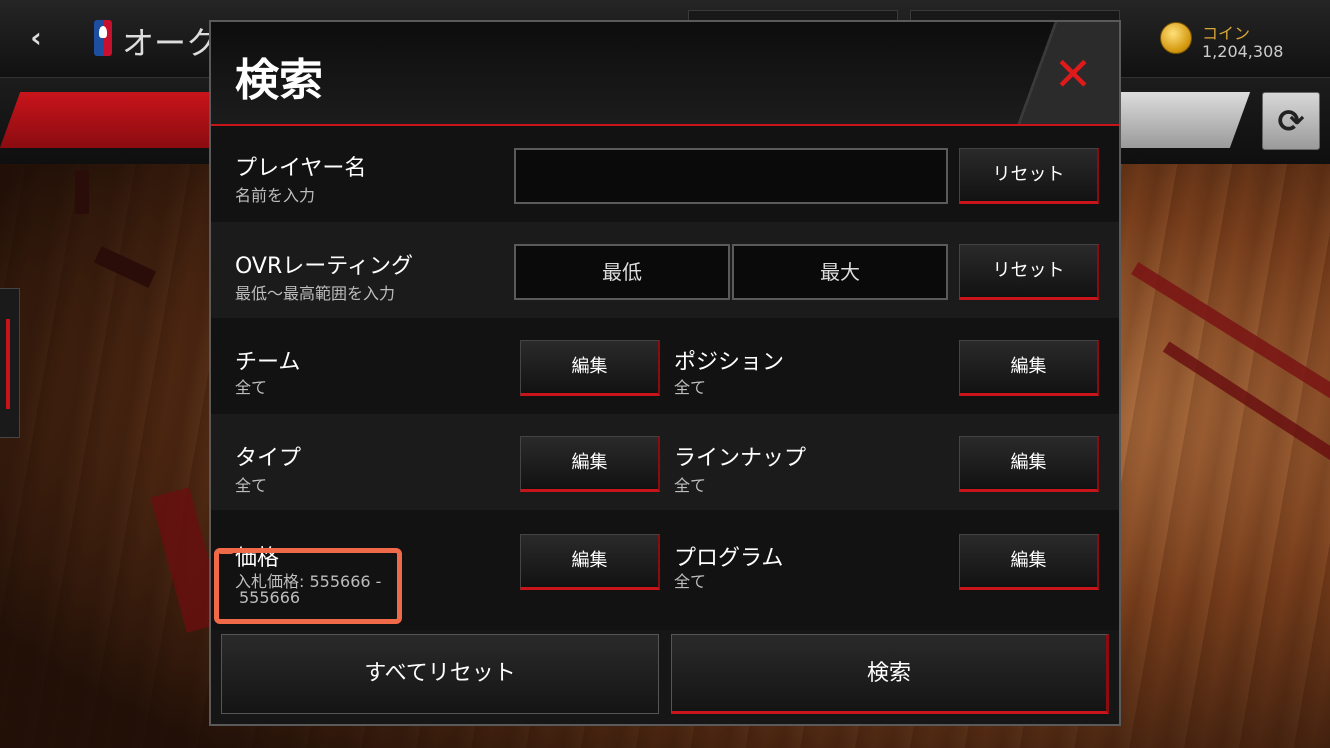 Image resolution: width=1330 pixels, height=748 pixels. Describe the element at coordinates (268, 458) in the screenshot. I see `type-label: タイプ` at that location.